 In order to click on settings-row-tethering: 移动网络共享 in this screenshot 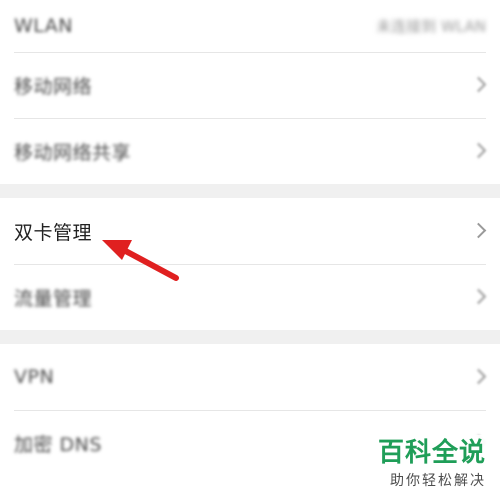, I will do `click(250, 151)`.